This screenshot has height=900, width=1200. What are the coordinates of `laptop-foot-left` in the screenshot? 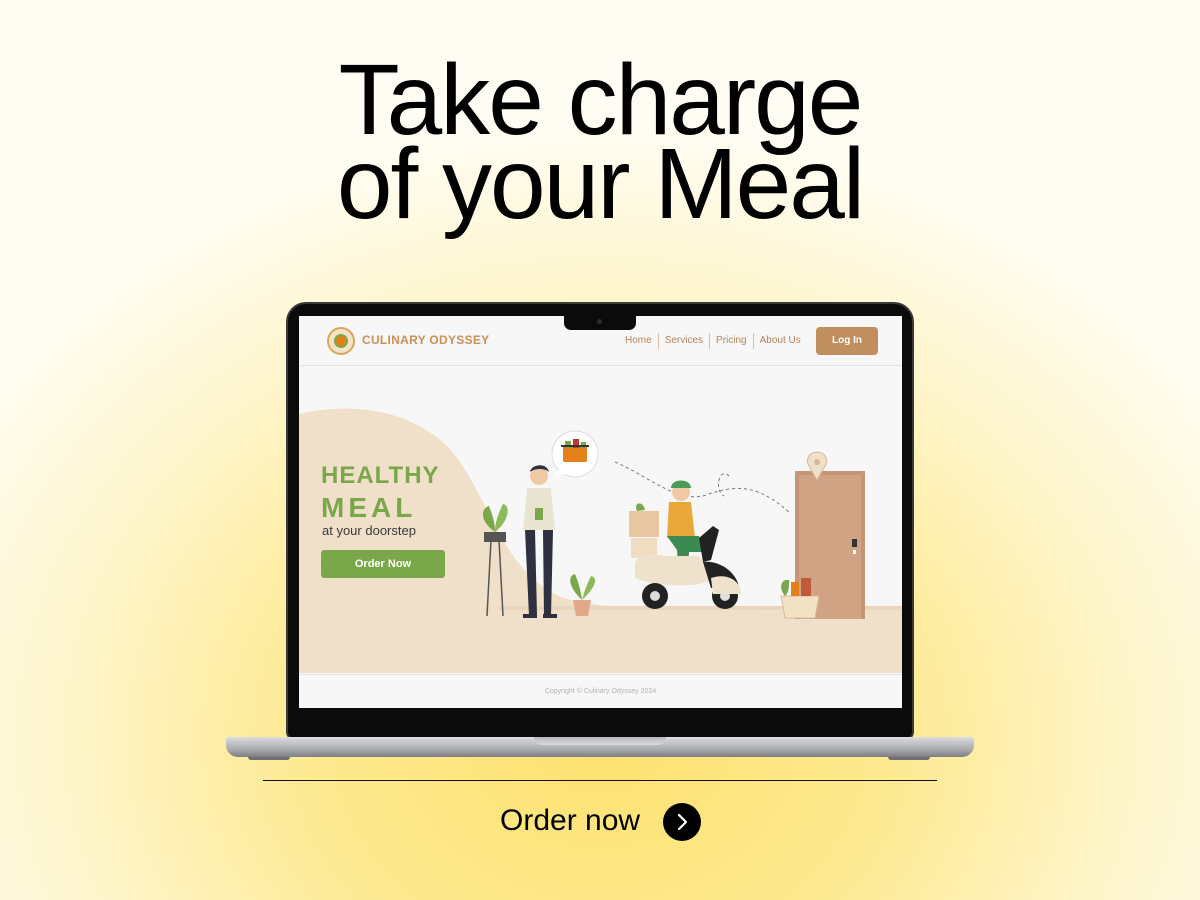 It's located at (269, 758).